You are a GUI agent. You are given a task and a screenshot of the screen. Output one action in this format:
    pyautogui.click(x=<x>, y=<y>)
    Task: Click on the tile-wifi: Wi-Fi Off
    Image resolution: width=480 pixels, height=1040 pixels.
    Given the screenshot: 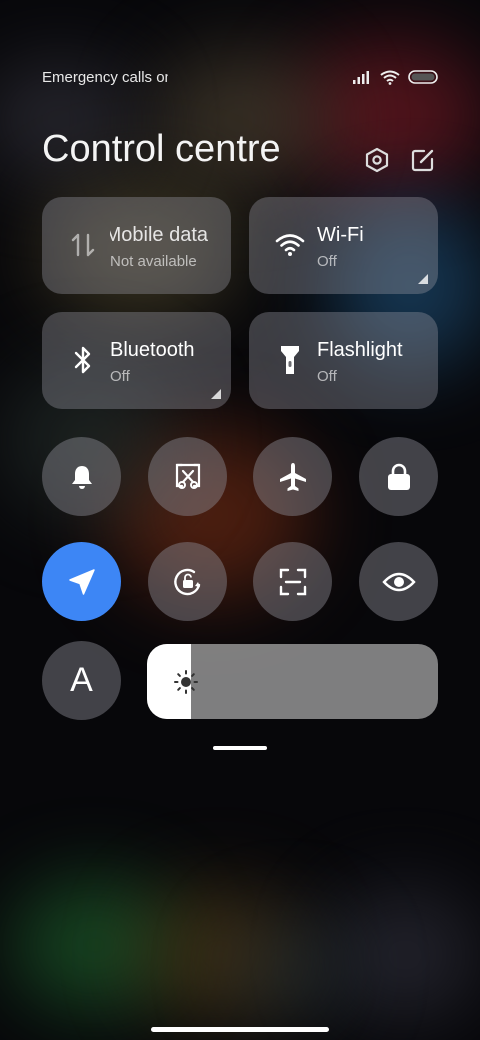 What is the action you would take?
    pyautogui.click(x=343, y=245)
    